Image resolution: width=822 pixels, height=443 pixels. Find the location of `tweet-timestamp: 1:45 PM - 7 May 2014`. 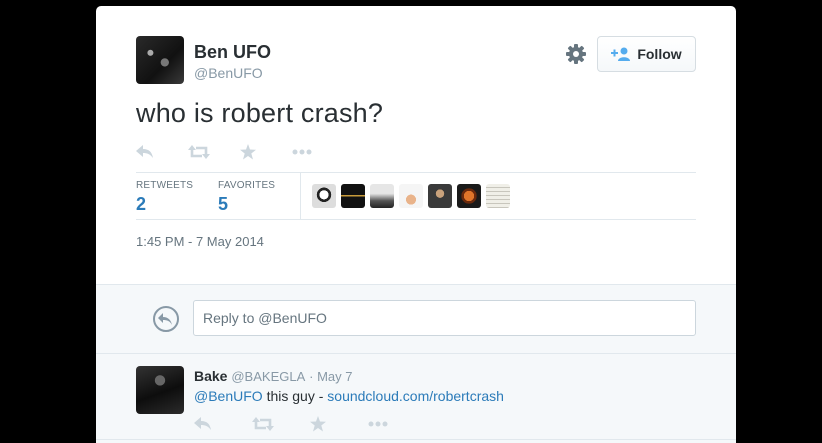

tweet-timestamp: 1:45 PM - 7 May 2014 is located at coordinates (200, 241).